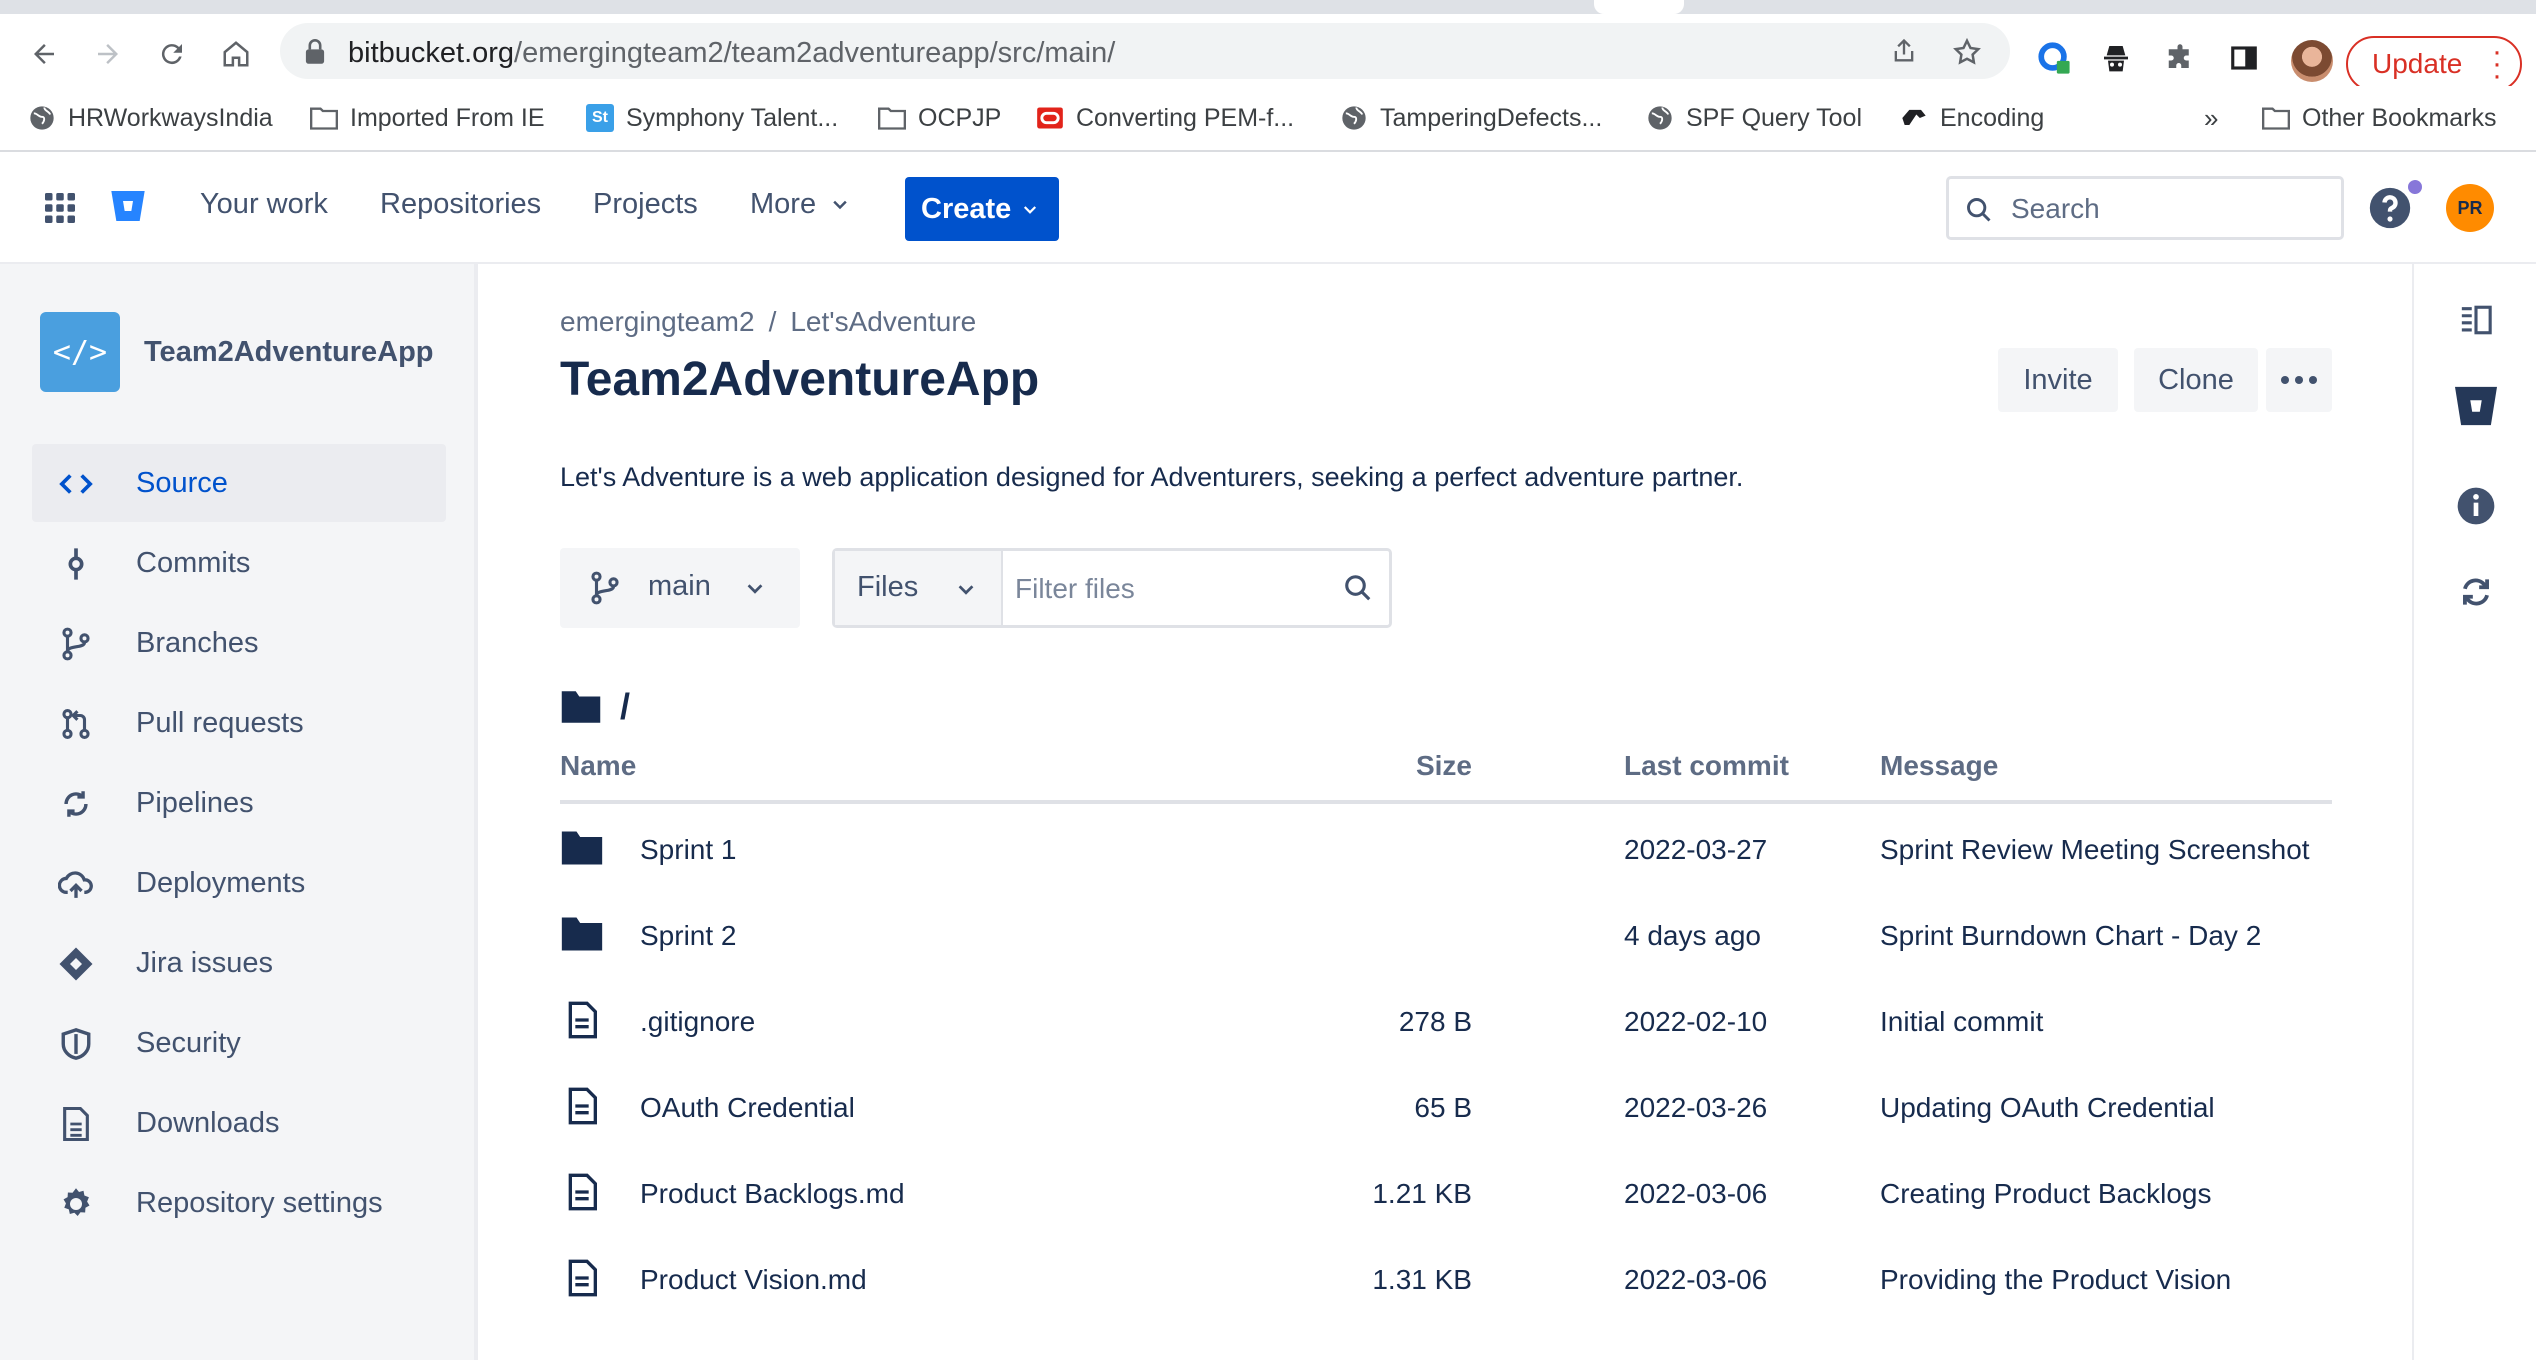  What do you see at coordinates (1904, 51) in the screenshot?
I see `share-icon` at bounding box center [1904, 51].